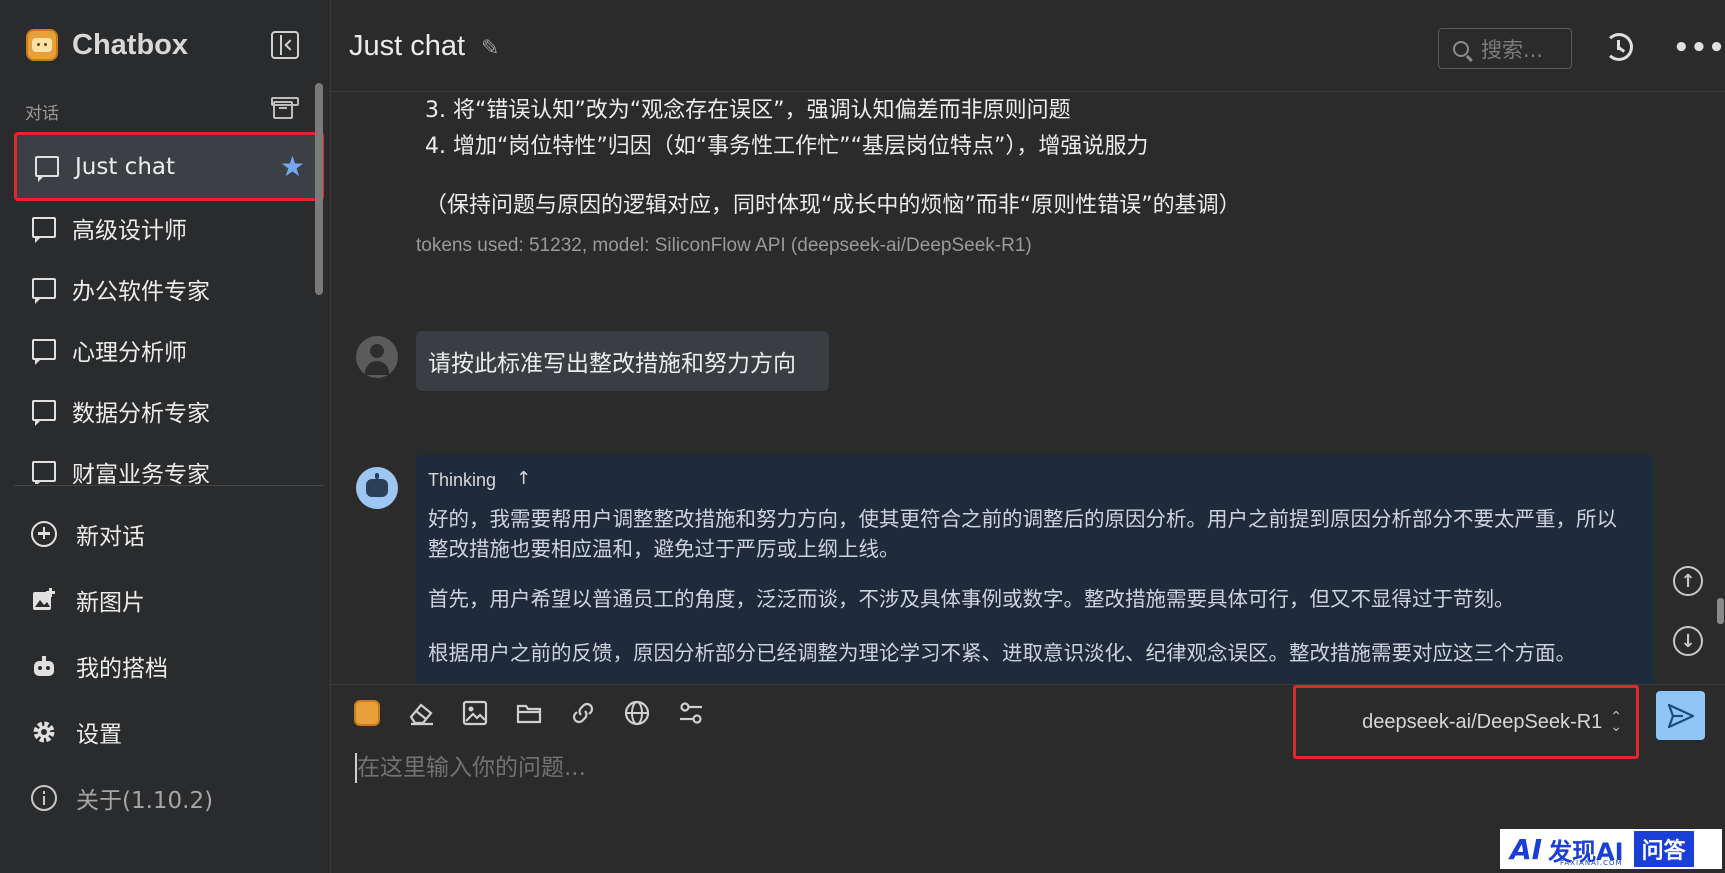 This screenshot has height=873, width=1725. Describe the element at coordinates (664, 549) in the screenshot. I see `thinking-line: 整改措施也要相应温和，避免过于严厉或上纲上线。` at that location.